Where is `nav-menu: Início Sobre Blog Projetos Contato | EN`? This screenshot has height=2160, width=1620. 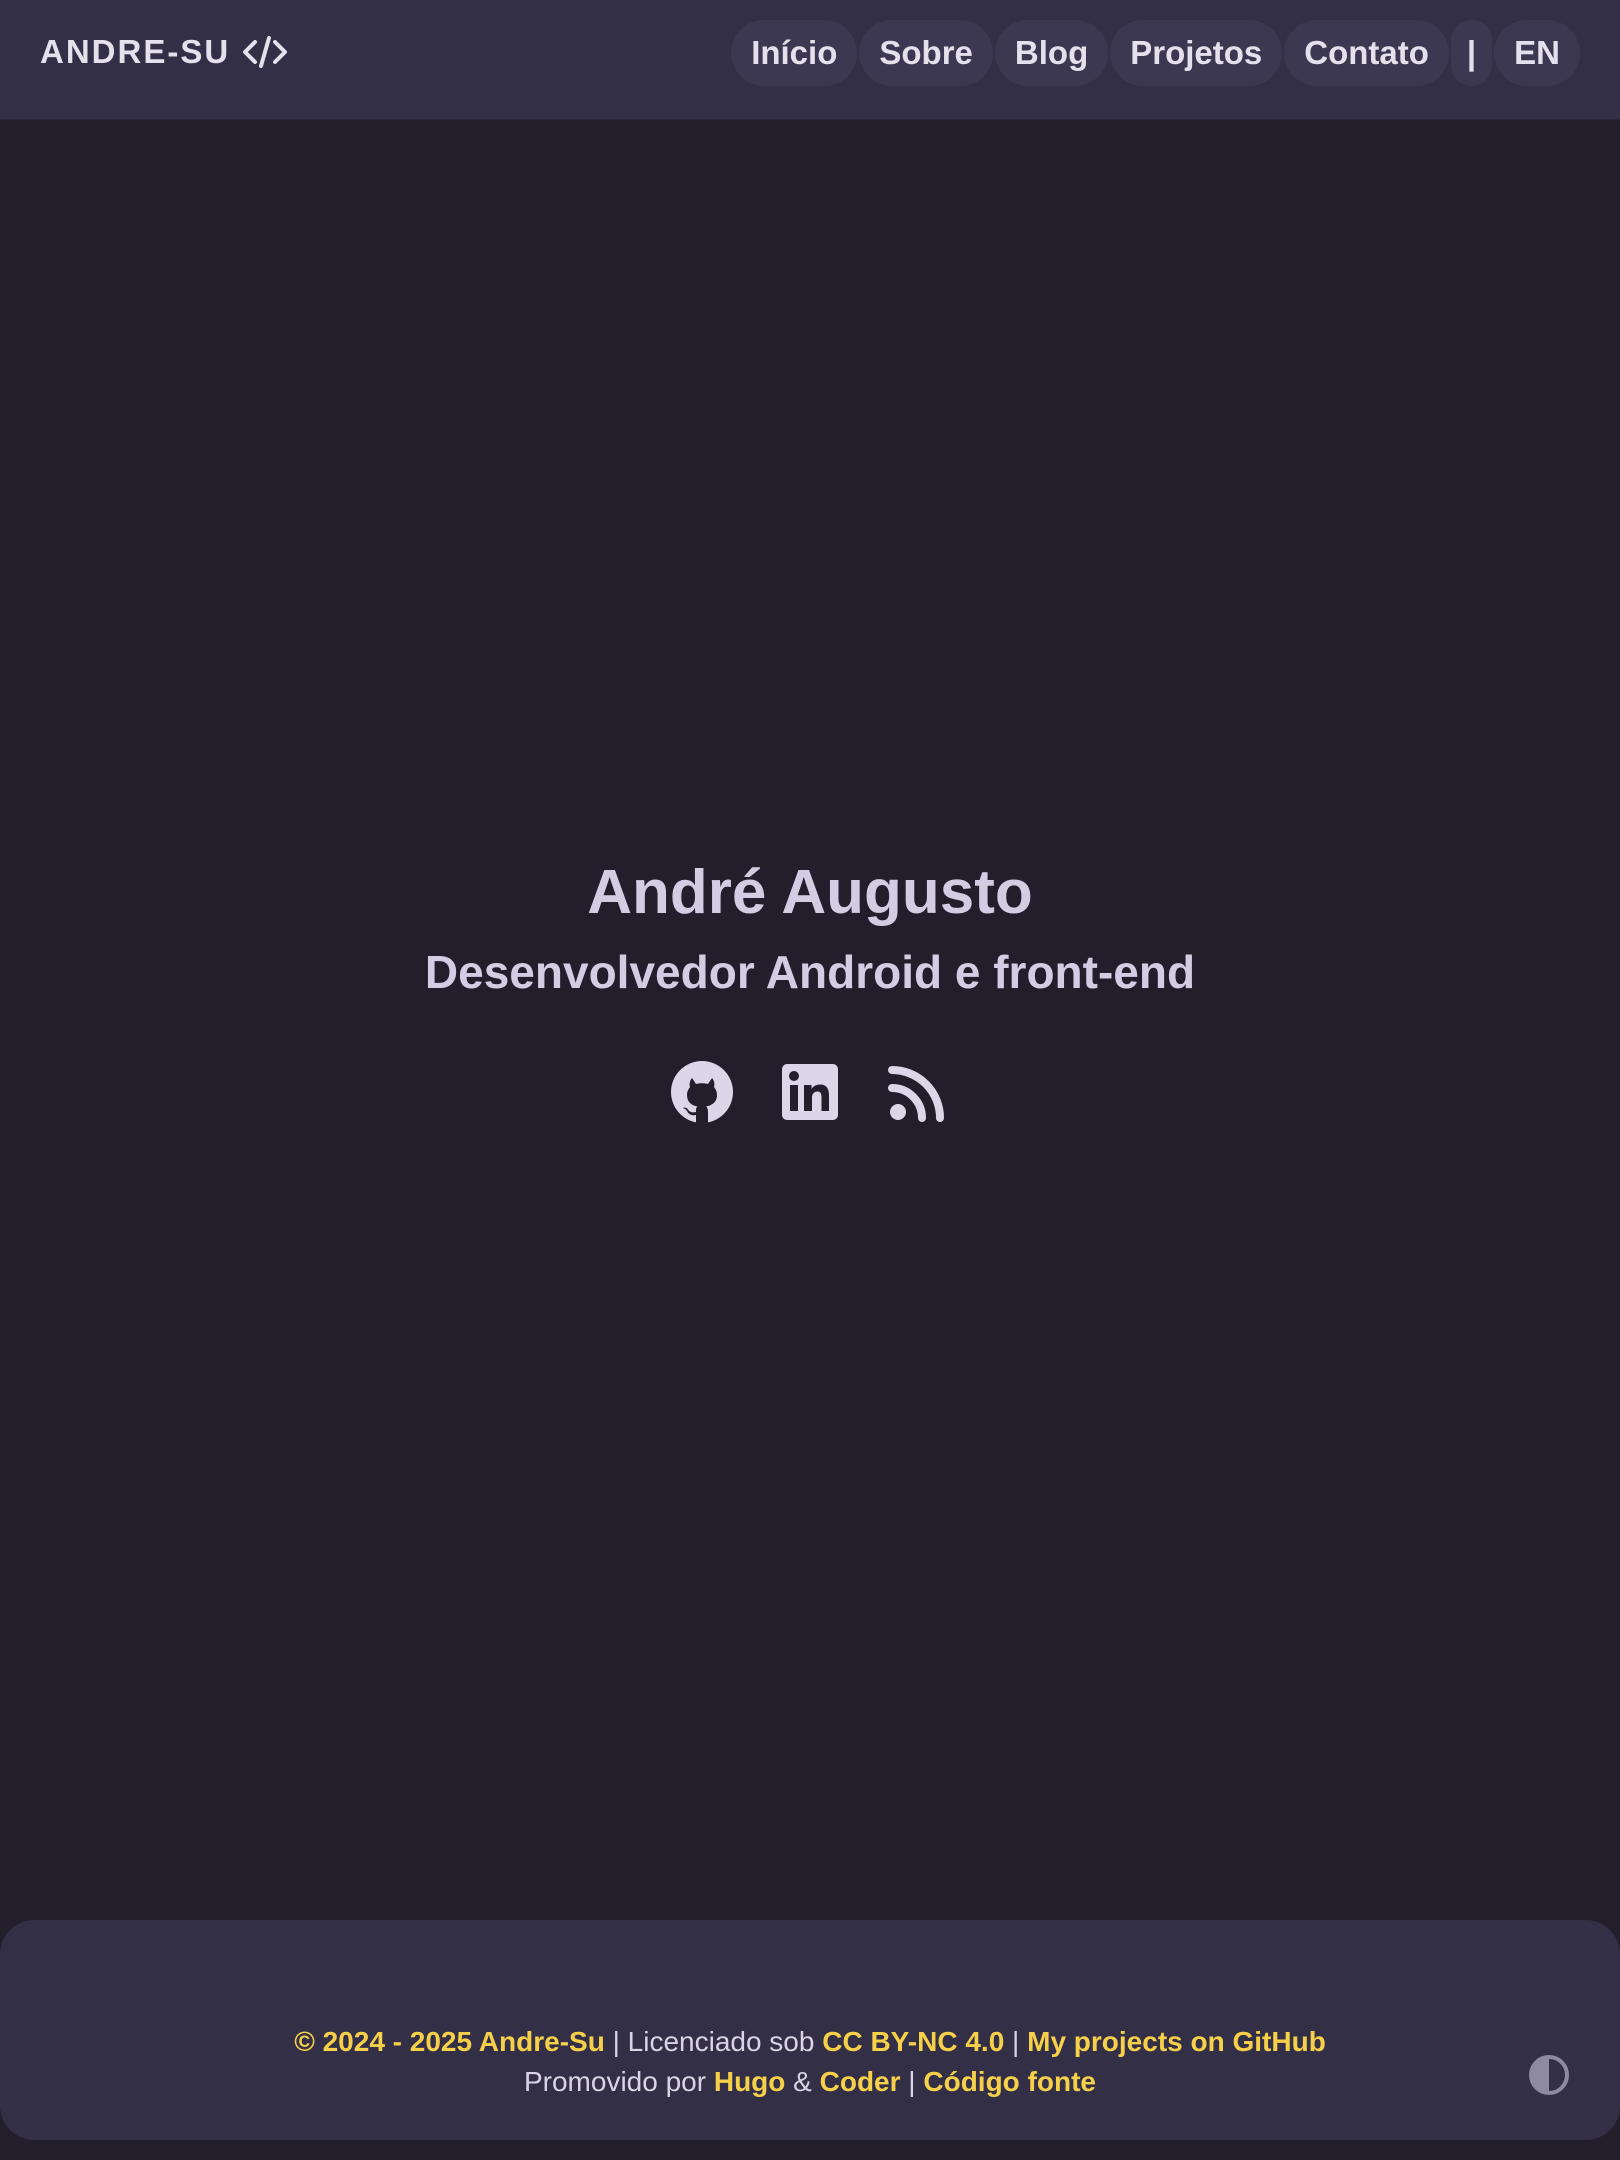 nav-menu: Início Sobre Blog Projetos Contato | EN is located at coordinates (1154, 53).